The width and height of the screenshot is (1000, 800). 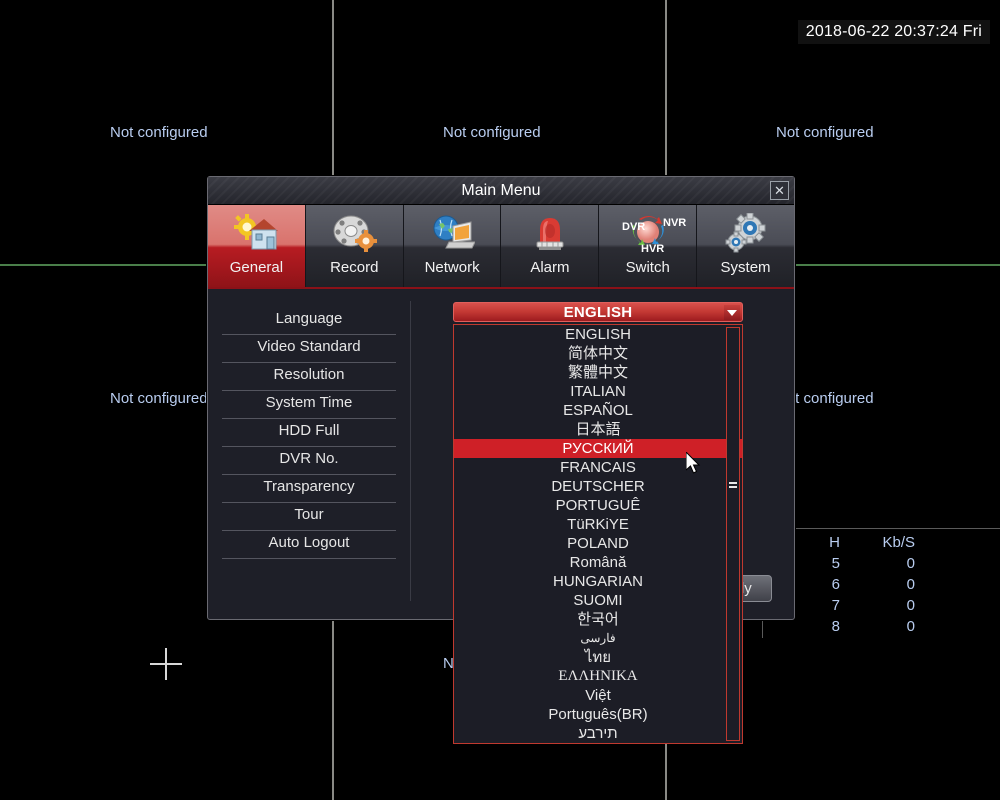 I want to click on setting-item-auto-logout: Auto Logout, so click(x=309, y=545).